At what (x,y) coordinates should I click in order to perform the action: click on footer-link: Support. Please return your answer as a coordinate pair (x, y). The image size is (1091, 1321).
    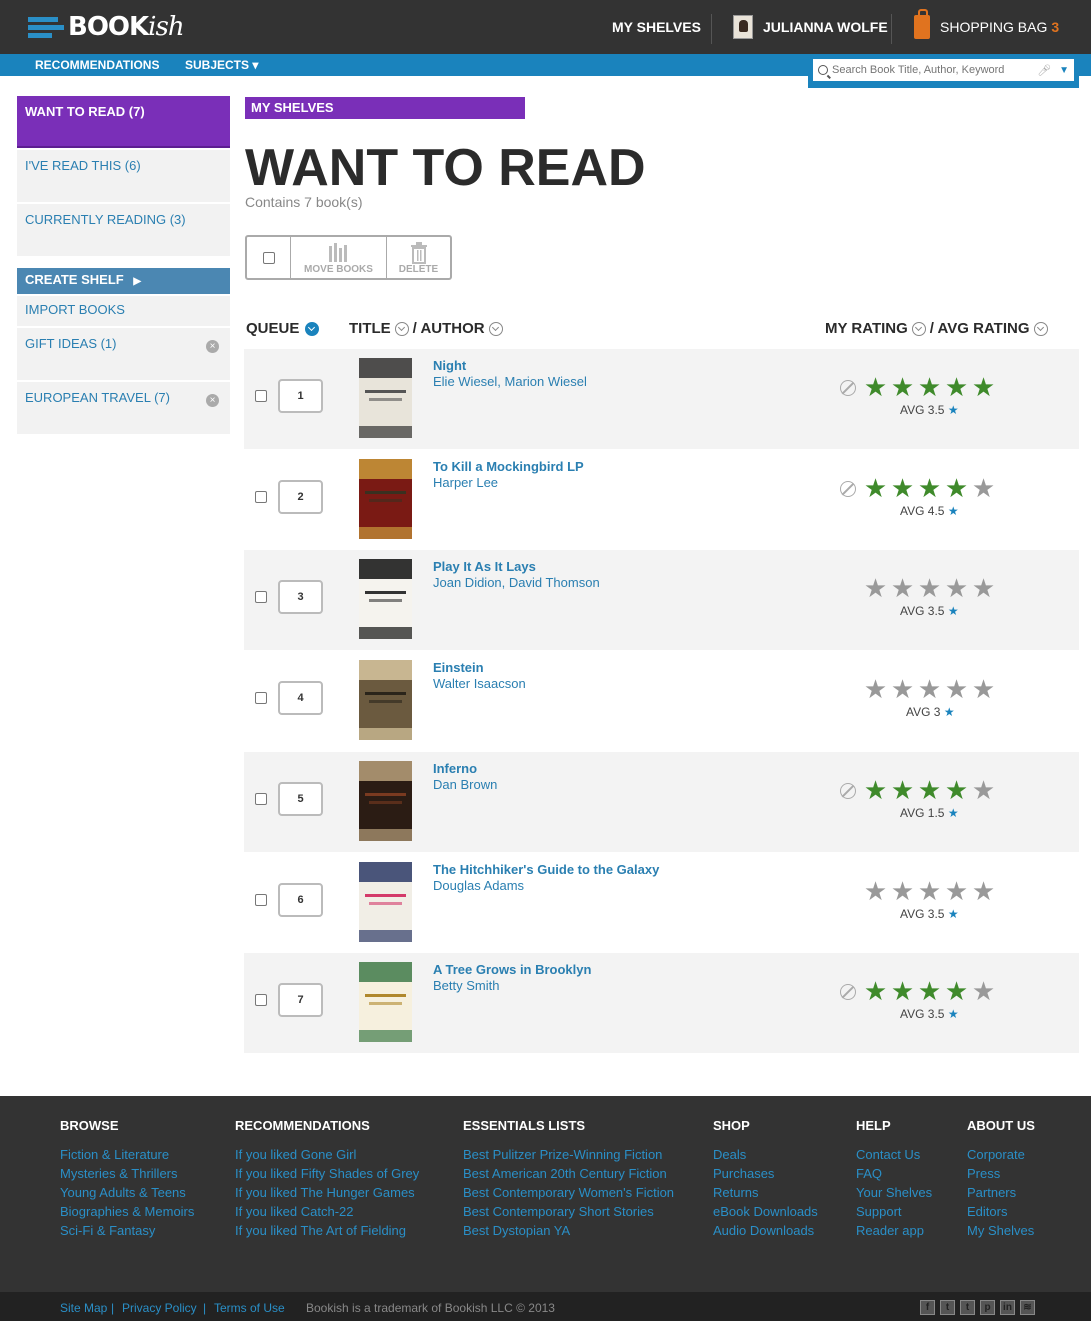
    Looking at the image, I should click on (894, 1211).